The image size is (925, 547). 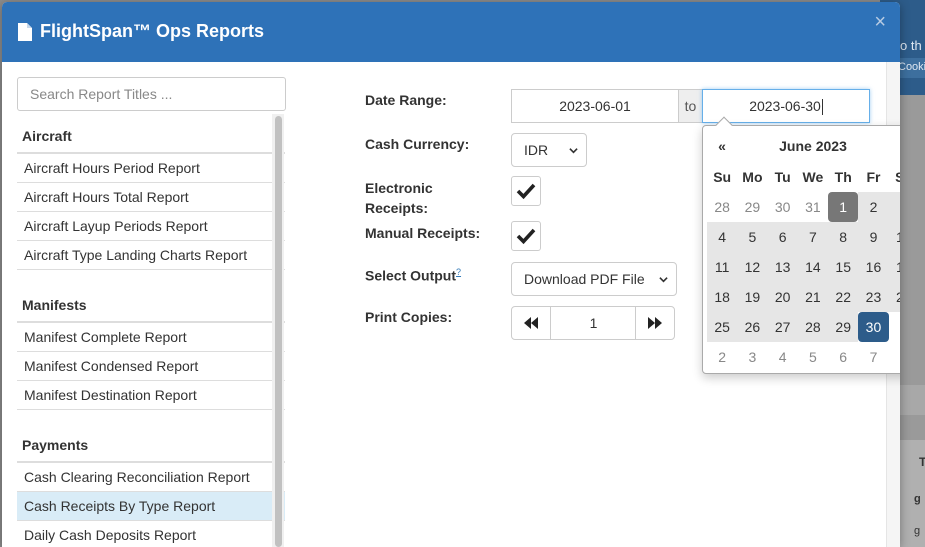 What do you see at coordinates (595, 106) in the screenshot?
I see `date-from-input: 2023-06-01` at bounding box center [595, 106].